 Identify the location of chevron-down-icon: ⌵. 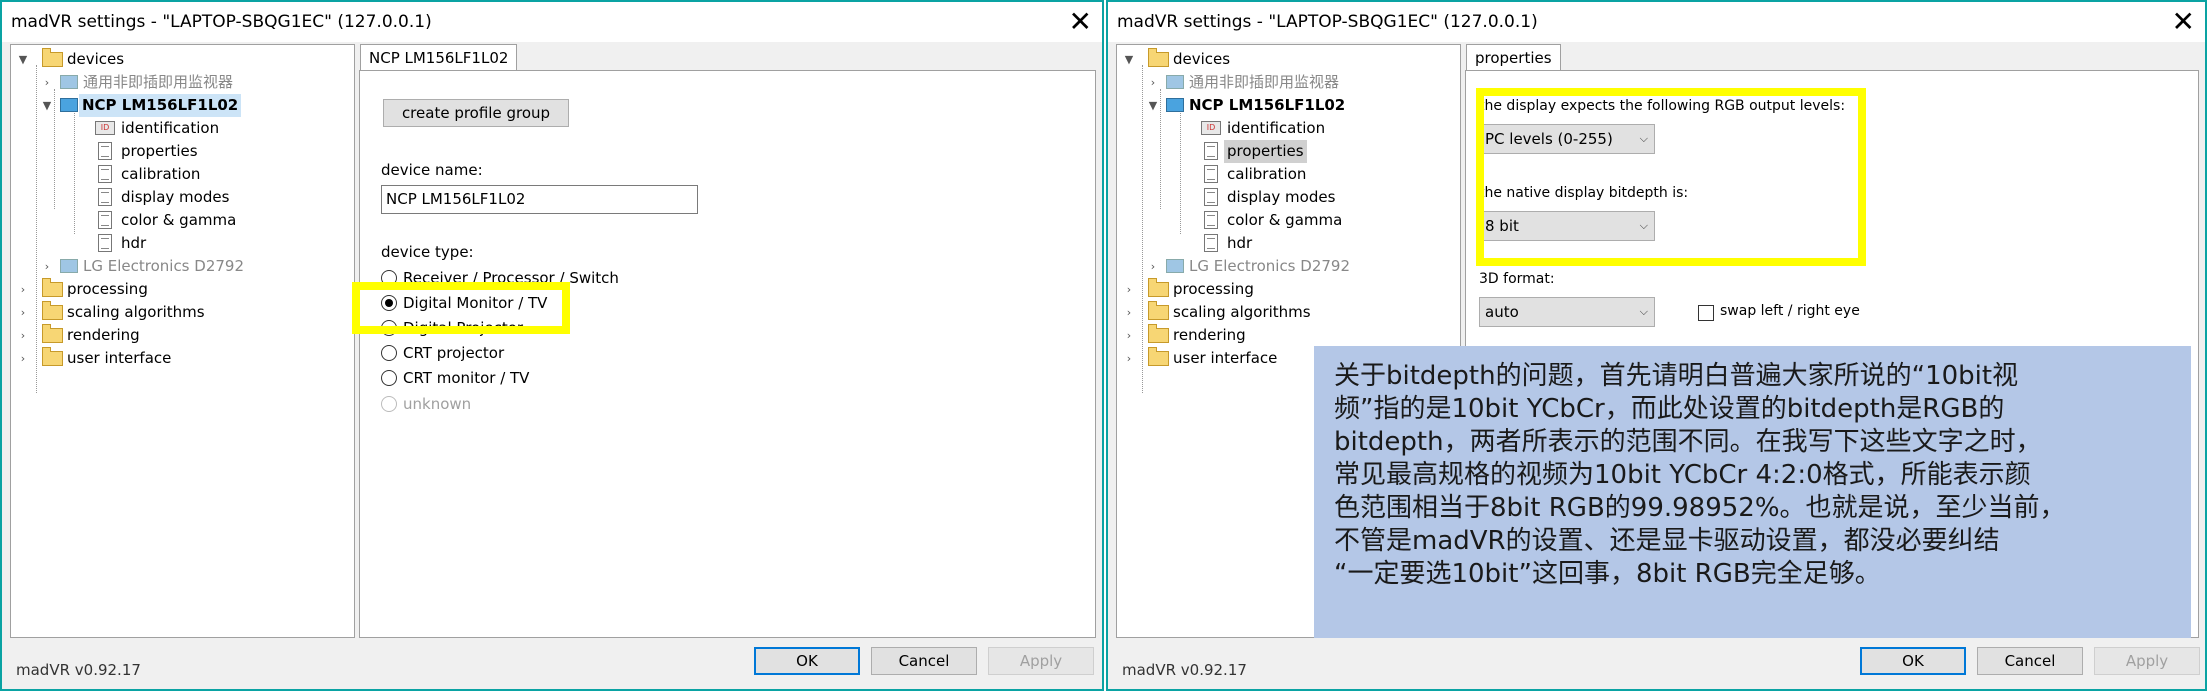
(1643, 311).